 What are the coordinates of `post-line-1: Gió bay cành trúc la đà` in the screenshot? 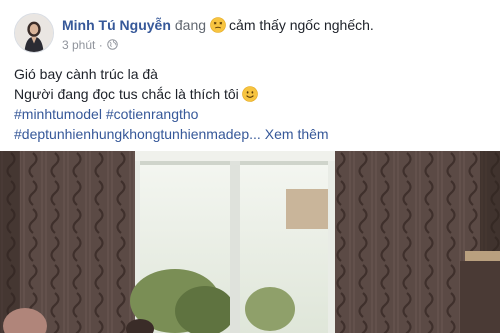 It's located at (86, 74).